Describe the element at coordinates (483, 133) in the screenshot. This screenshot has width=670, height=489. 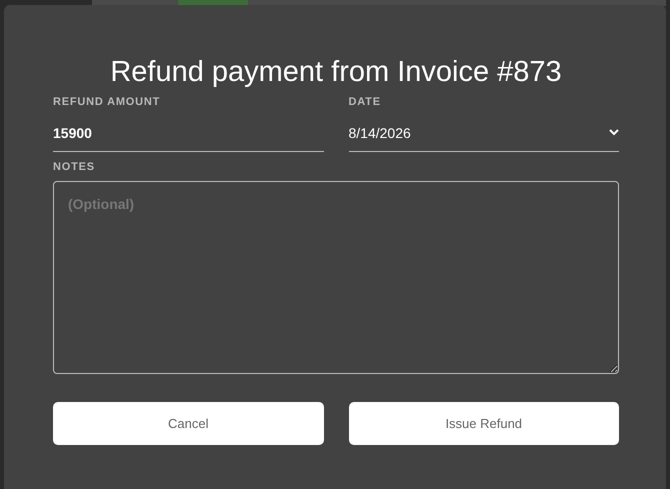
I see `date-select: 8/14/2026` at that location.